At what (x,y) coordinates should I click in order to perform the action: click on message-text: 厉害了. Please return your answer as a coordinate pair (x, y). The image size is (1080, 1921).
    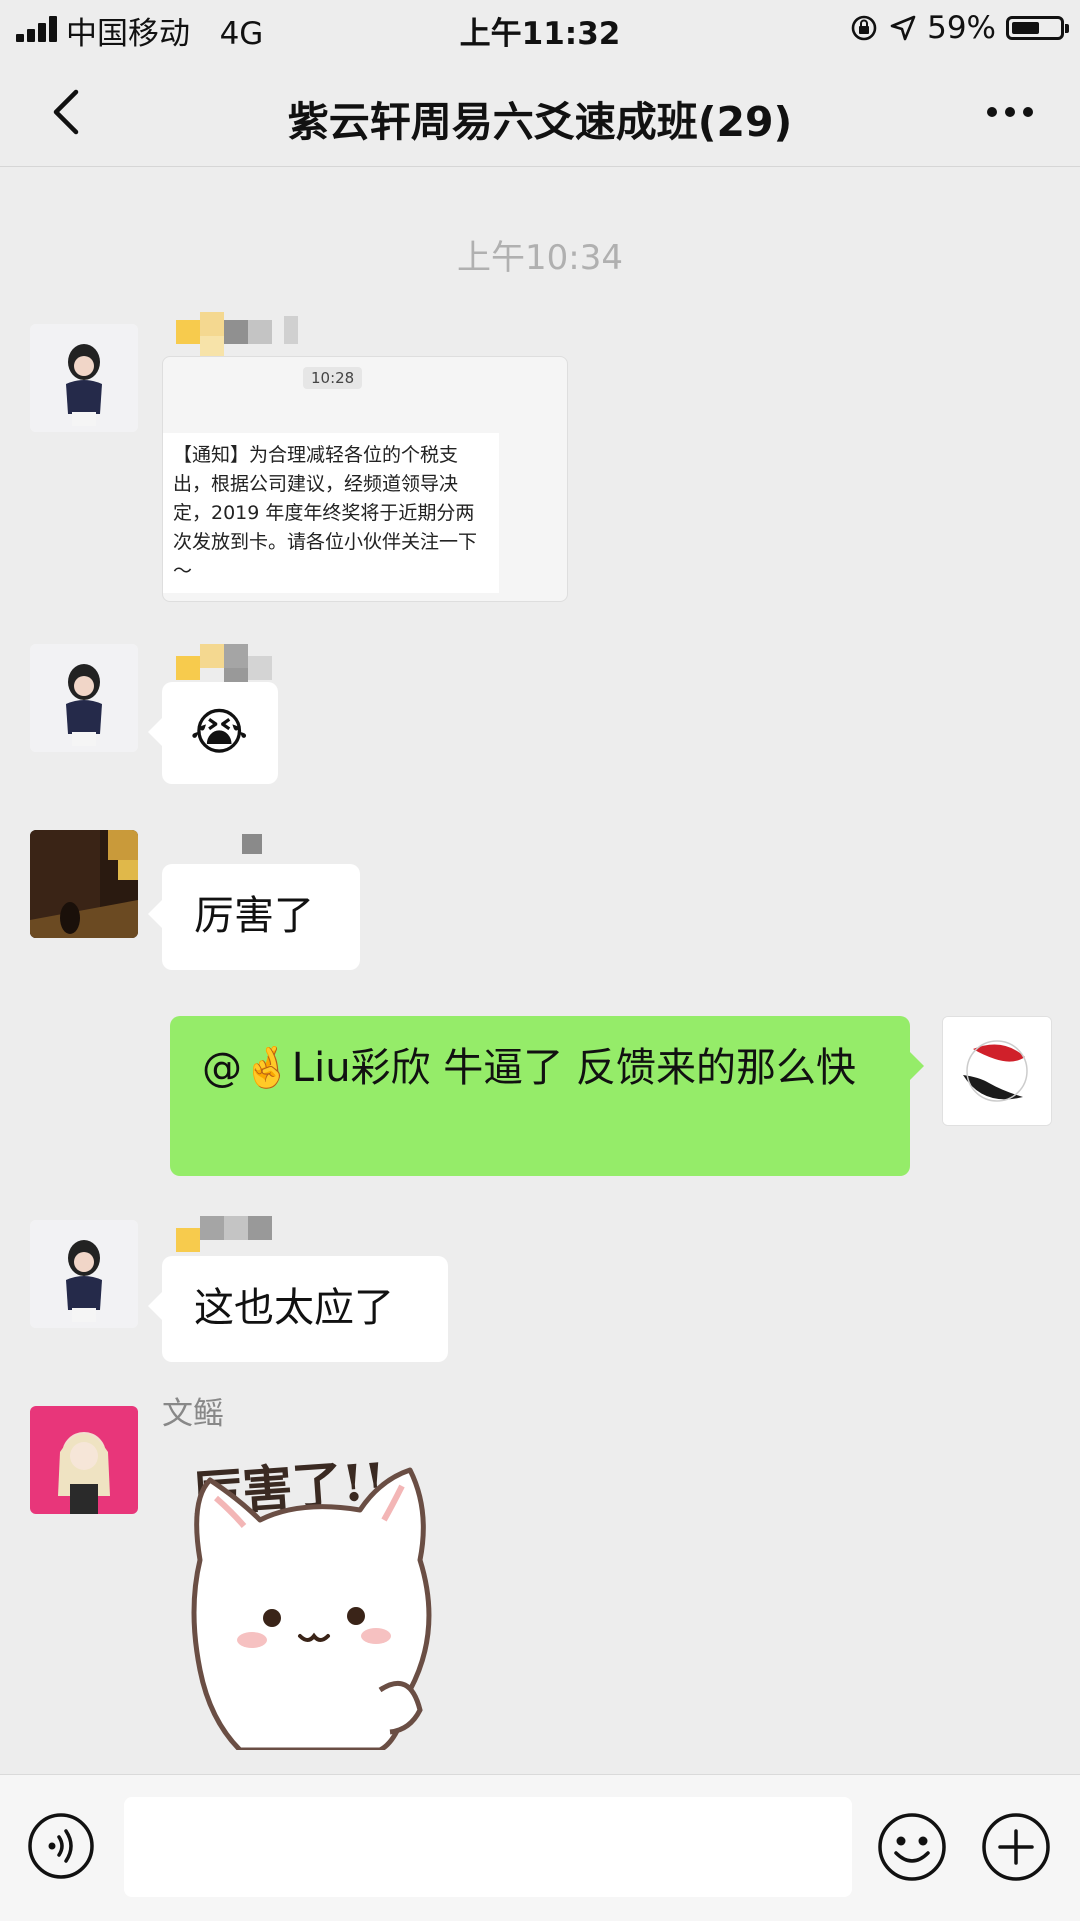
    Looking at the image, I should click on (254, 916).